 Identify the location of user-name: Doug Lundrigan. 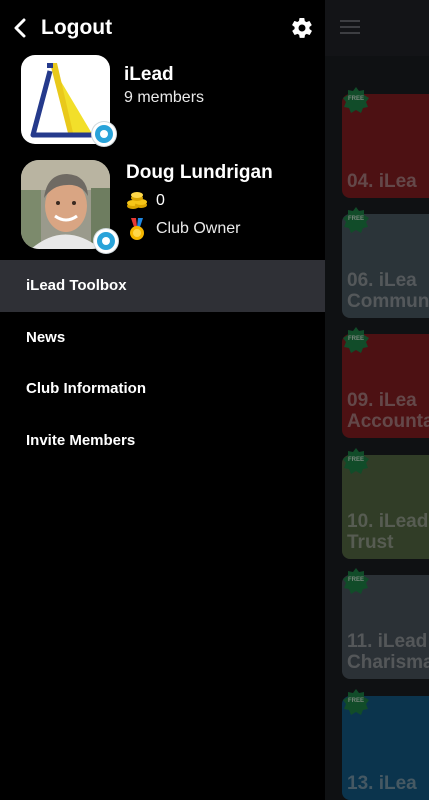
(199, 172).